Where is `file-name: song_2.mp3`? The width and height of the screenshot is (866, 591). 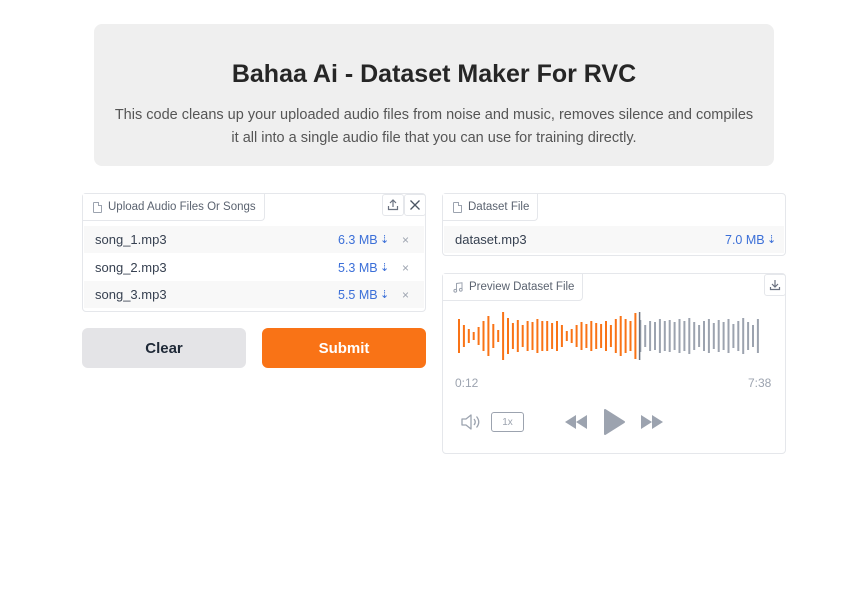
file-name: song_2.mp3 is located at coordinates (131, 267).